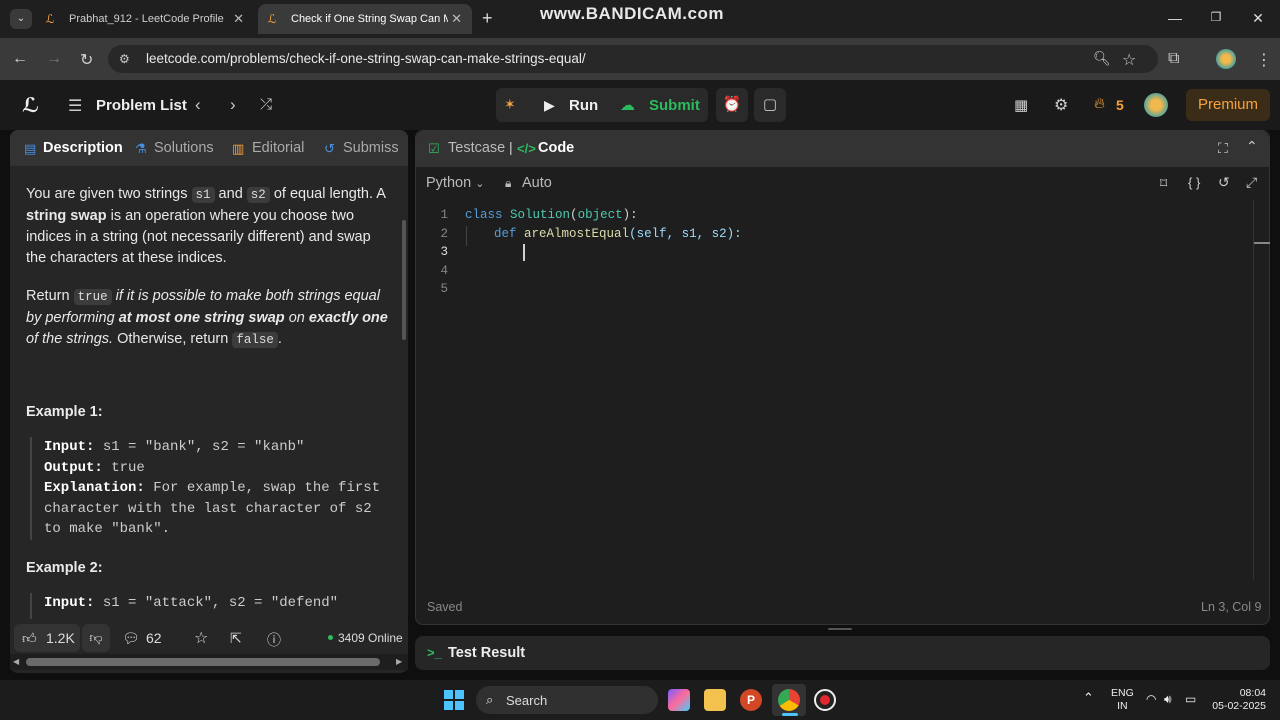 The width and height of the screenshot is (1280, 720). What do you see at coordinates (371, 148) in the screenshot?
I see `tab-submissions: Submiss` at bounding box center [371, 148].